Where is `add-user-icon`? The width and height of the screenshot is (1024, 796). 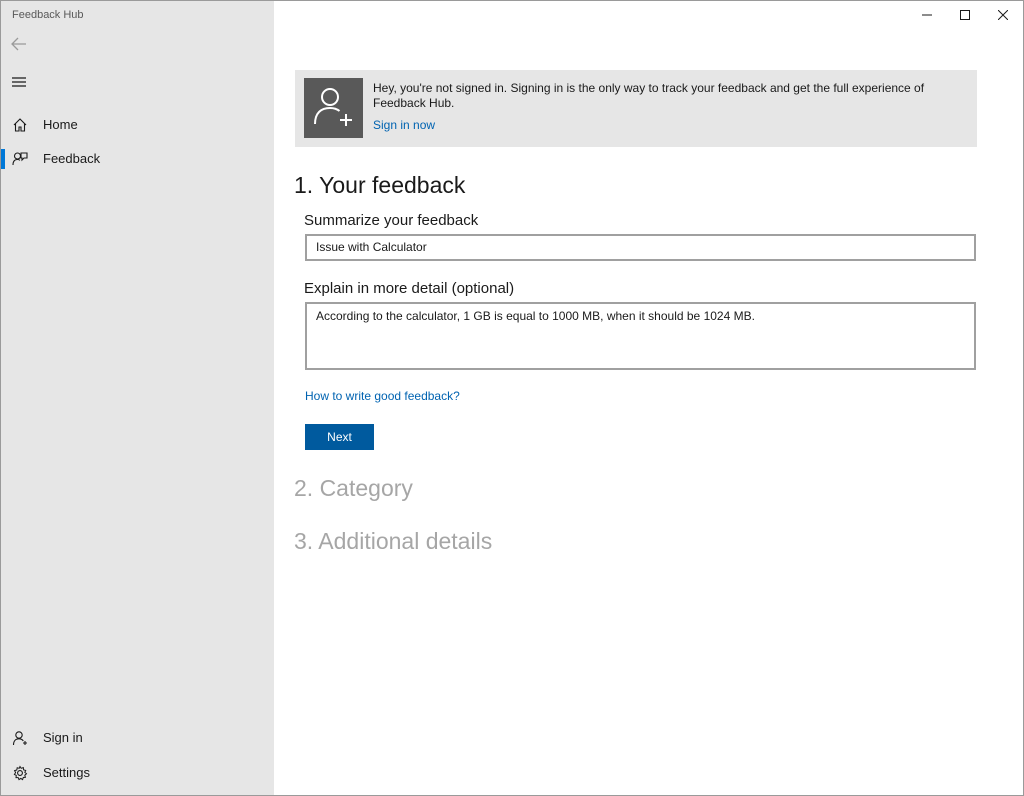
add-user-icon is located at coordinates (334, 108).